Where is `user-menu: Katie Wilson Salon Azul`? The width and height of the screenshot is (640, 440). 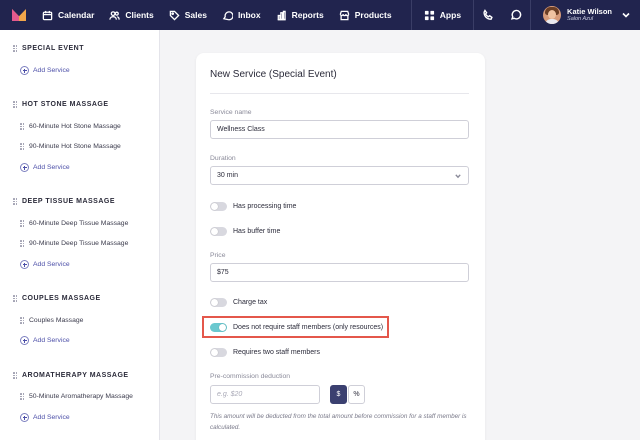 user-menu: Katie Wilson Salon Azul is located at coordinates (585, 15).